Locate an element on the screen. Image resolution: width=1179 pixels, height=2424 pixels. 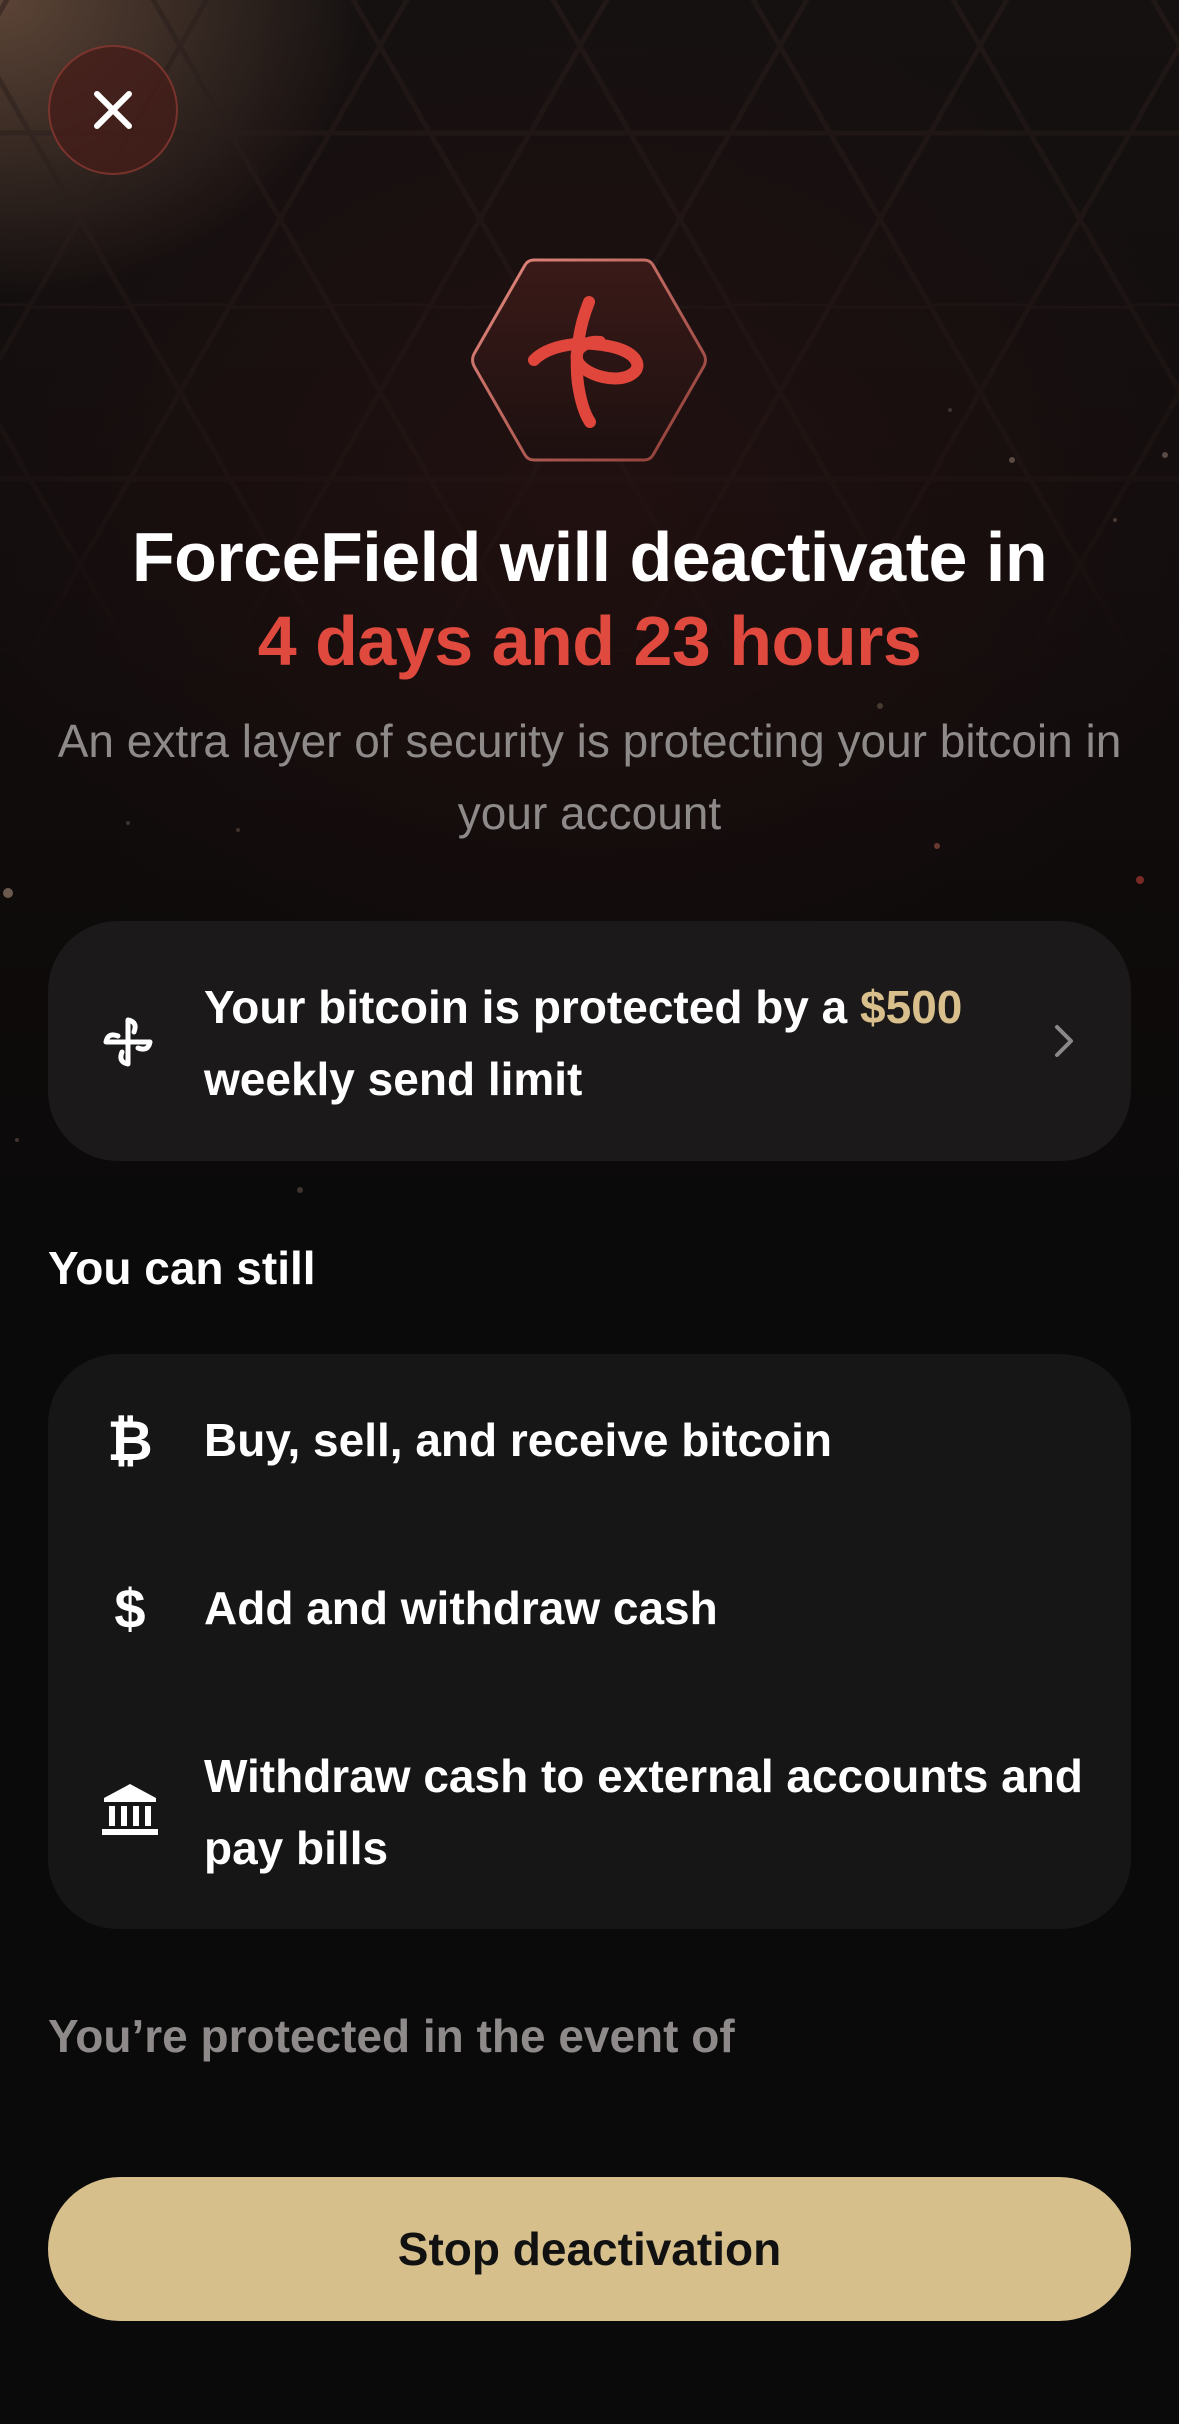
send-limit-amount: $500 is located at coordinates (911, 1007).